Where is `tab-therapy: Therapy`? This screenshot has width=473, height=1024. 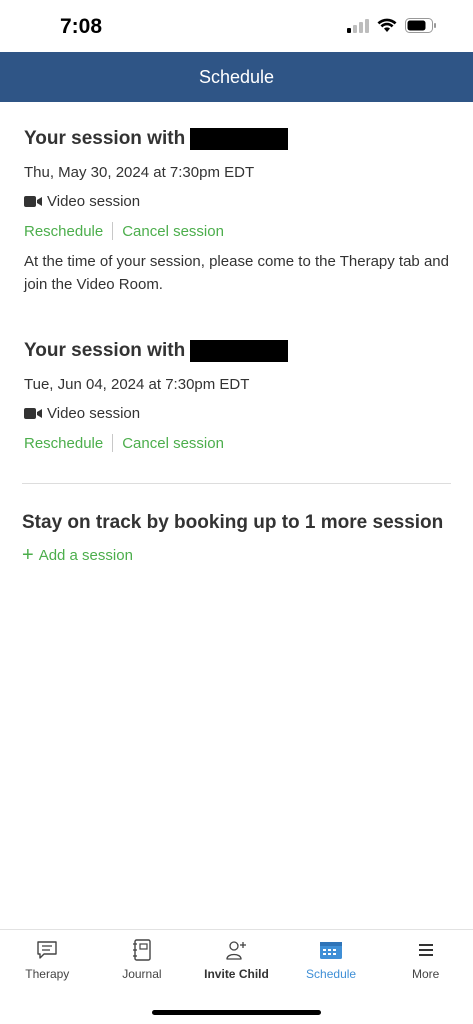
tab-therapy: Therapy is located at coordinates (47, 959).